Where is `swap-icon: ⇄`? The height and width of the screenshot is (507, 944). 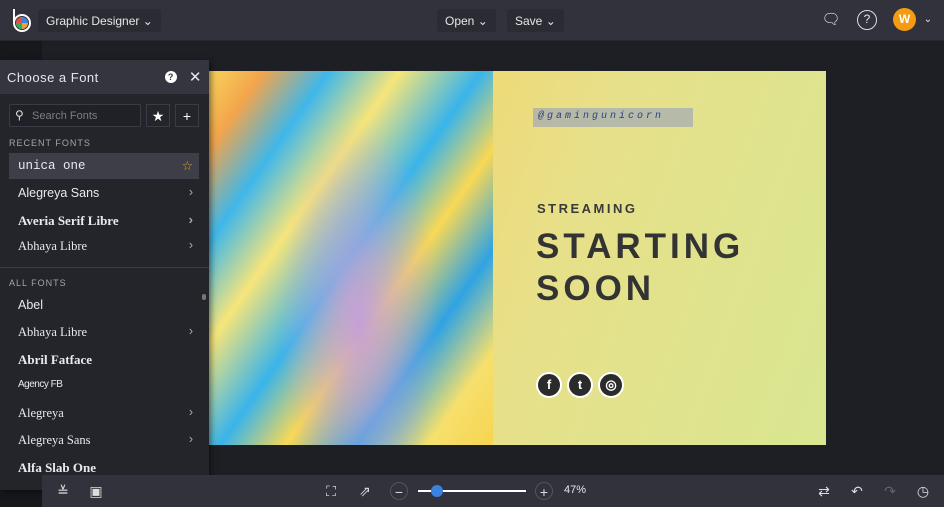 swap-icon: ⇄ is located at coordinates (824, 491).